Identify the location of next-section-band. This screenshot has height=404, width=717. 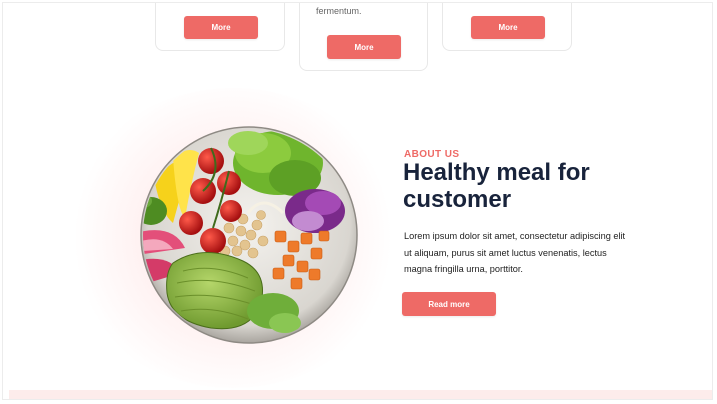
(360, 394).